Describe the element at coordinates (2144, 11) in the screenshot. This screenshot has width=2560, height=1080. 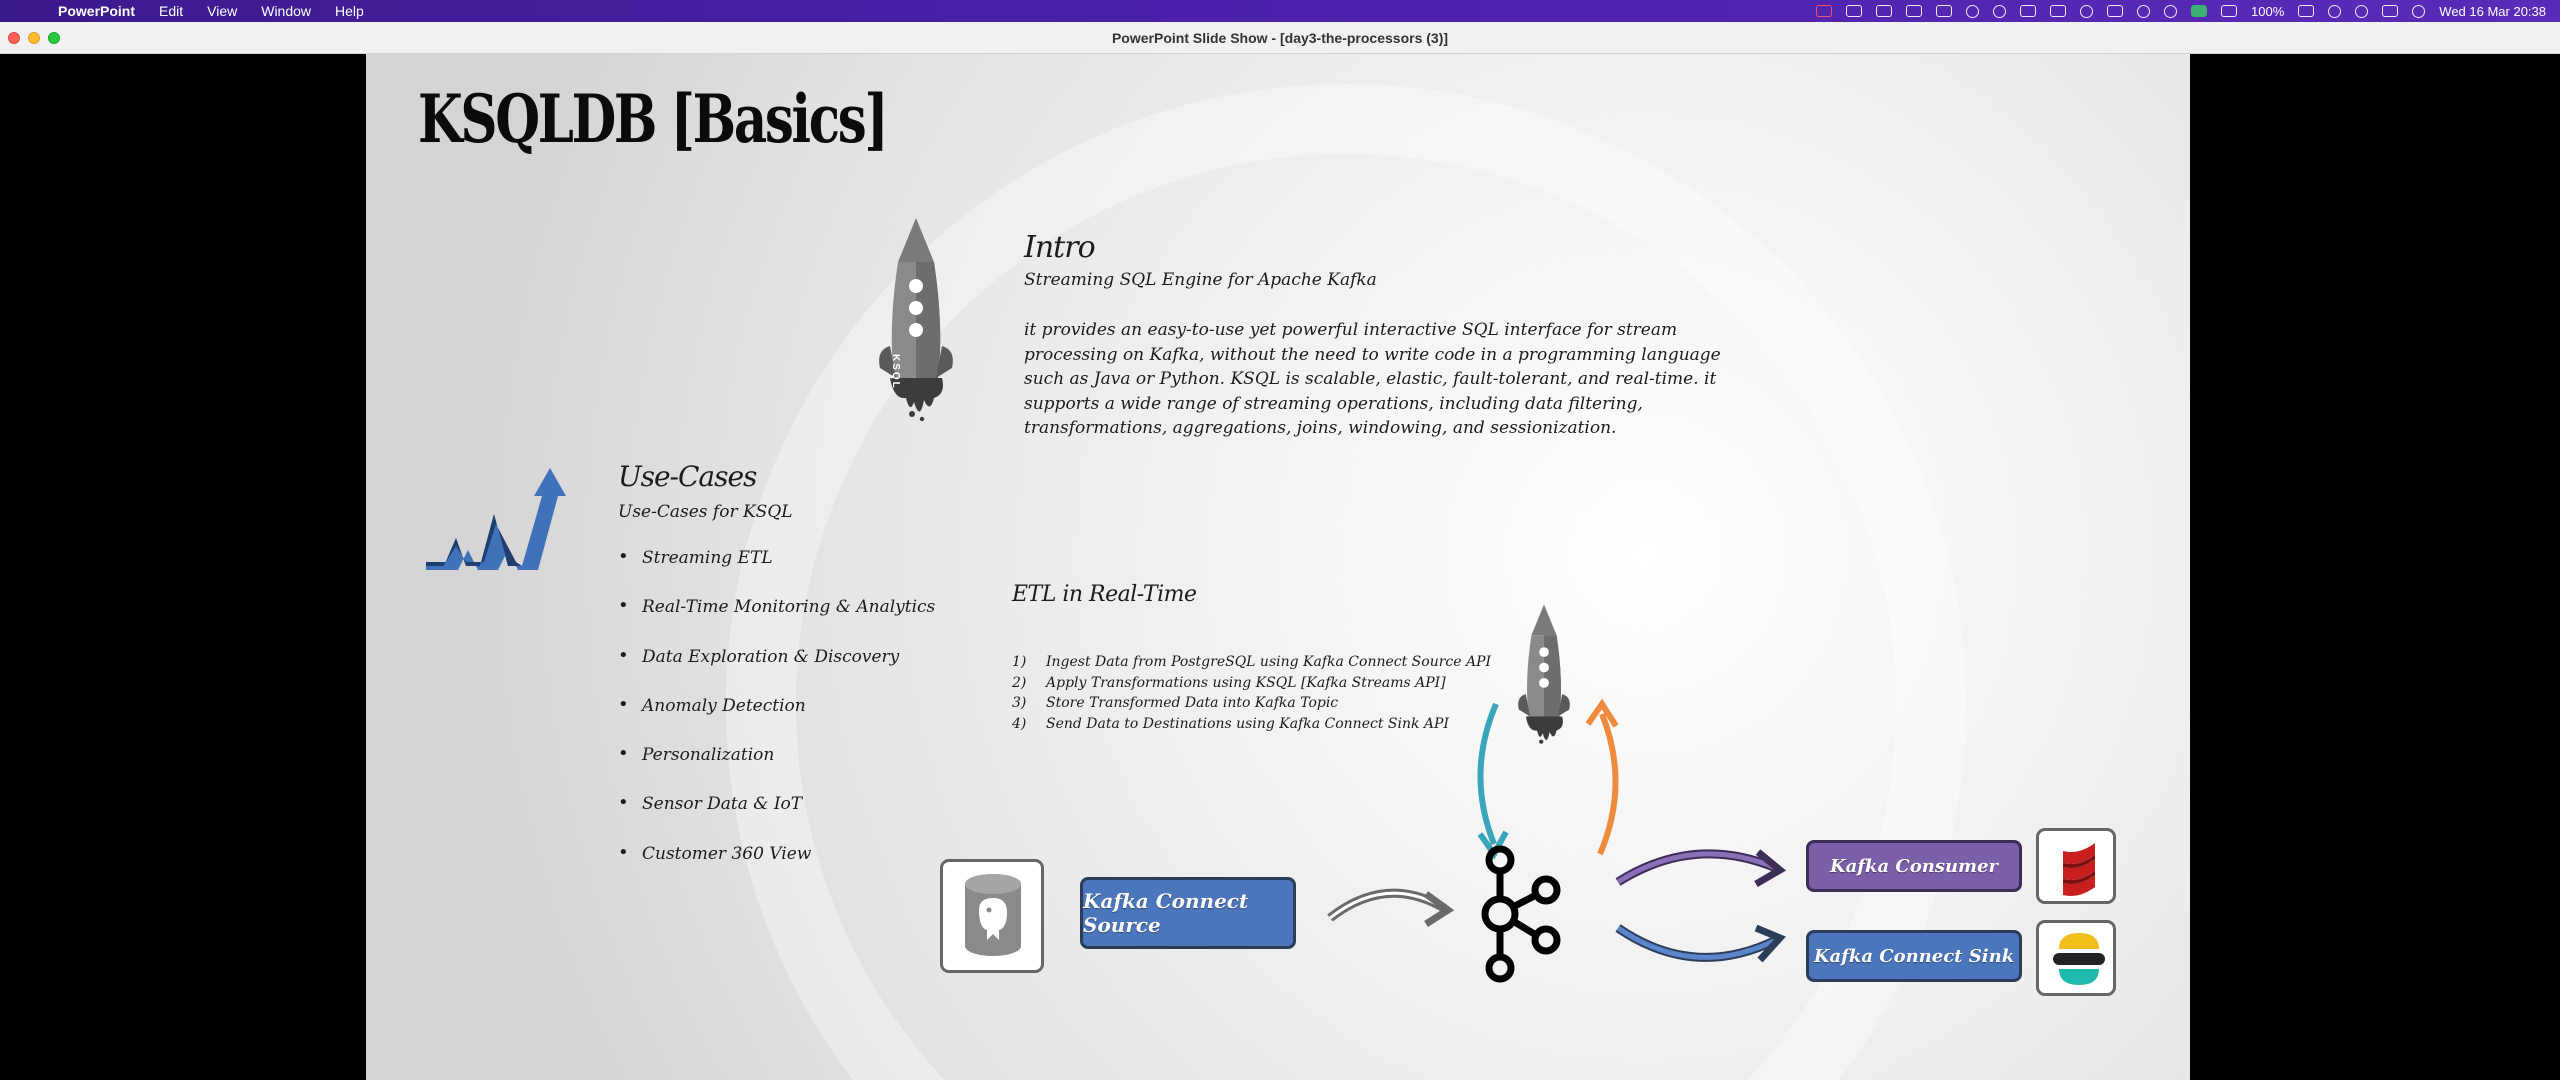
I see `airdrop-icon` at that location.